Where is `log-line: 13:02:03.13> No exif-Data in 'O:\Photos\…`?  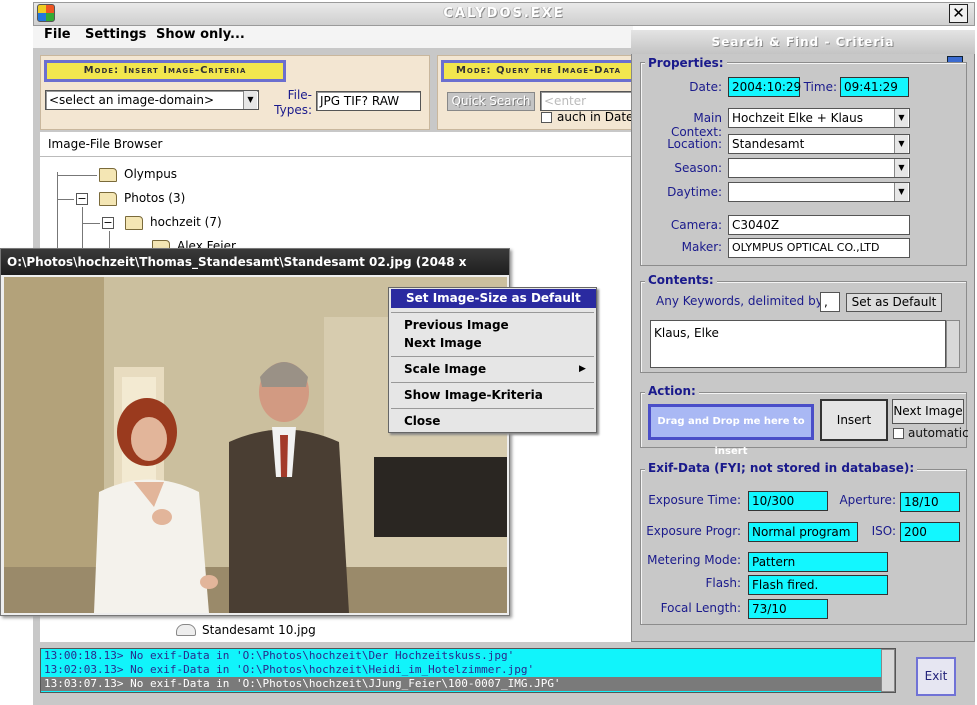
log-line: 13:02:03.13> No exif-Data in 'O:\Photos\… is located at coordinates (289, 669).